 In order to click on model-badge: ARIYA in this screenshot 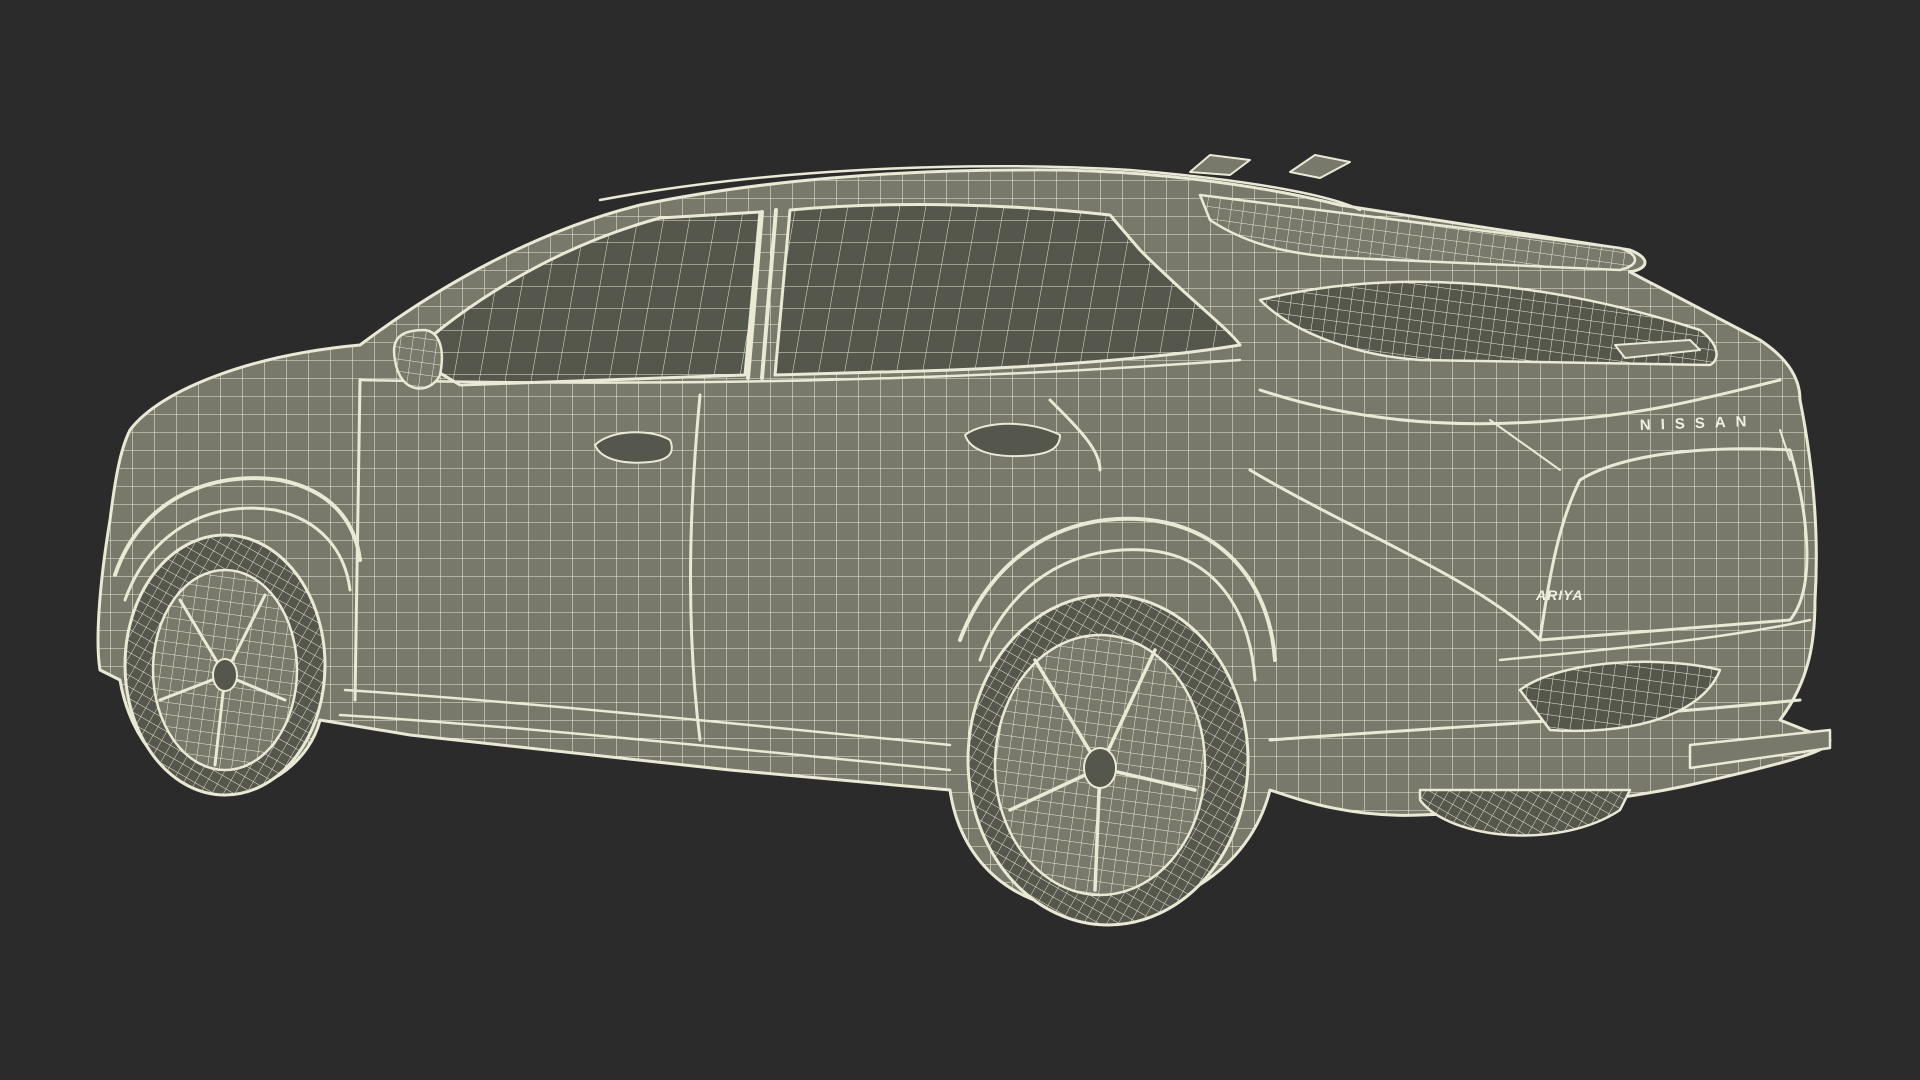, I will do `click(1559, 595)`.